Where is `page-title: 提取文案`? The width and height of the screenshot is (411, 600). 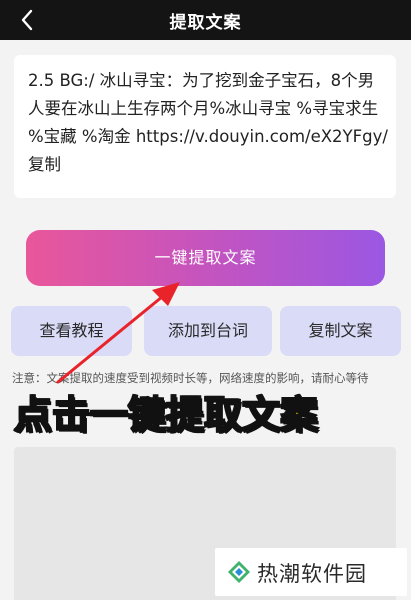 page-title: 提取文案 is located at coordinates (205, 23).